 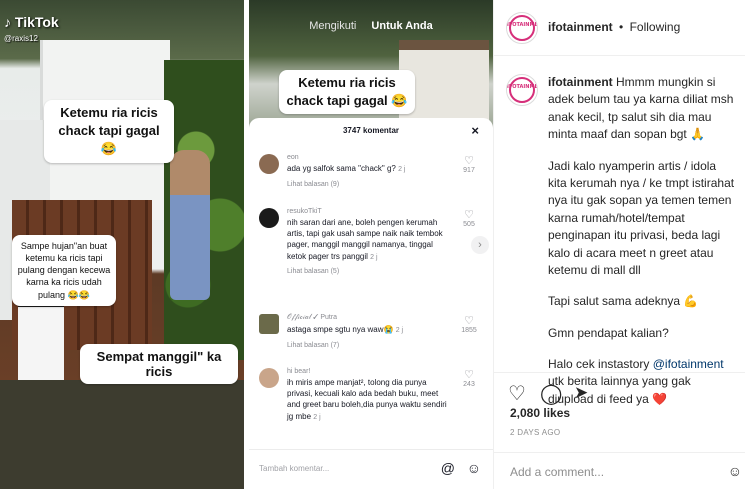 I want to click on comments-header: 3747 komentar ×, so click(x=371, y=129).